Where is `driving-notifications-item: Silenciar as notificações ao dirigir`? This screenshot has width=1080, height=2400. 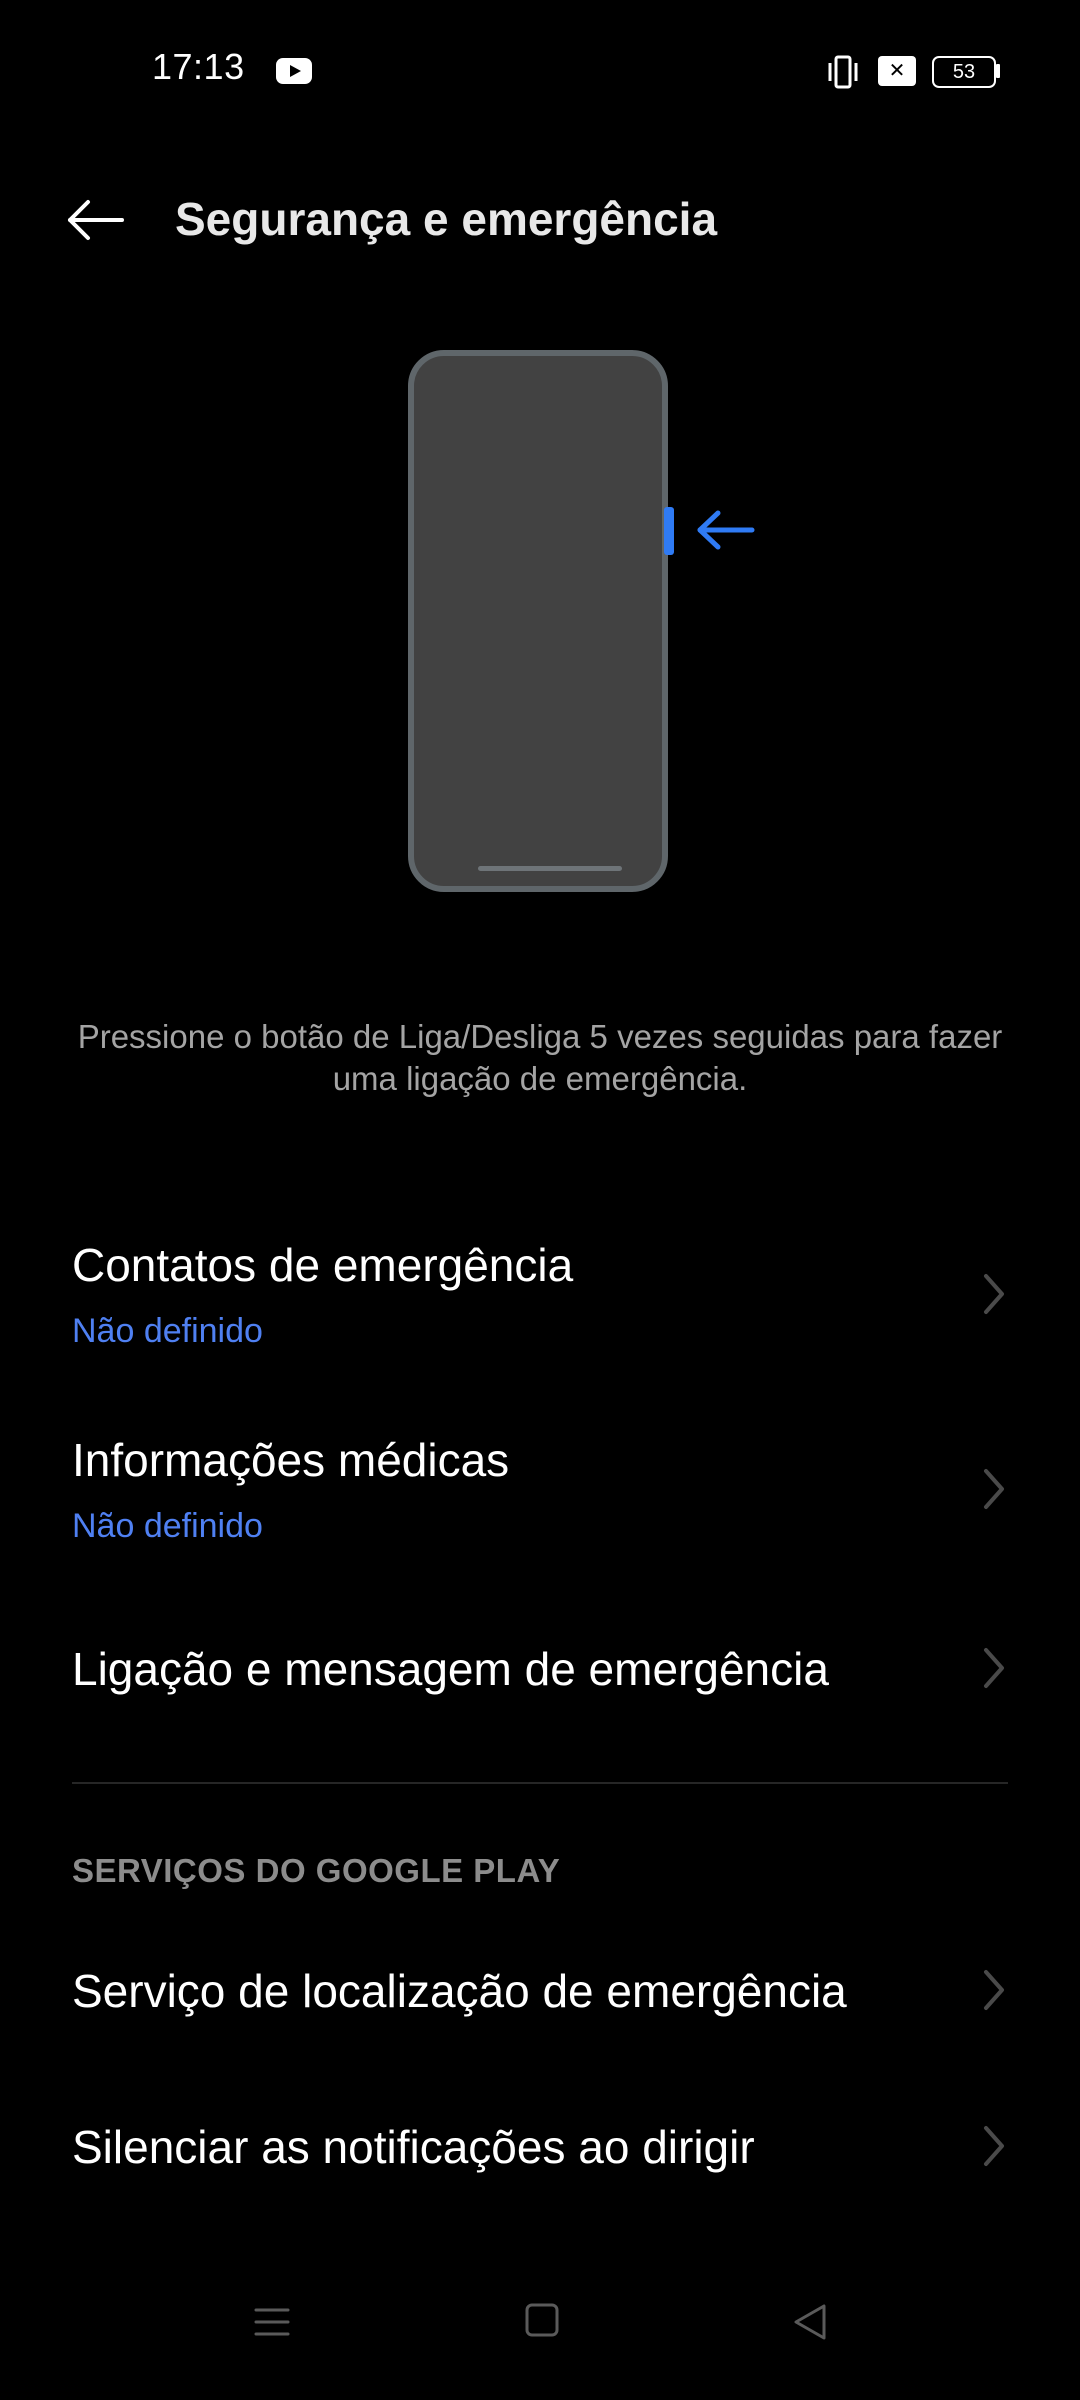 driving-notifications-item: Silenciar as notificações ao dirigir is located at coordinates (540, 2148).